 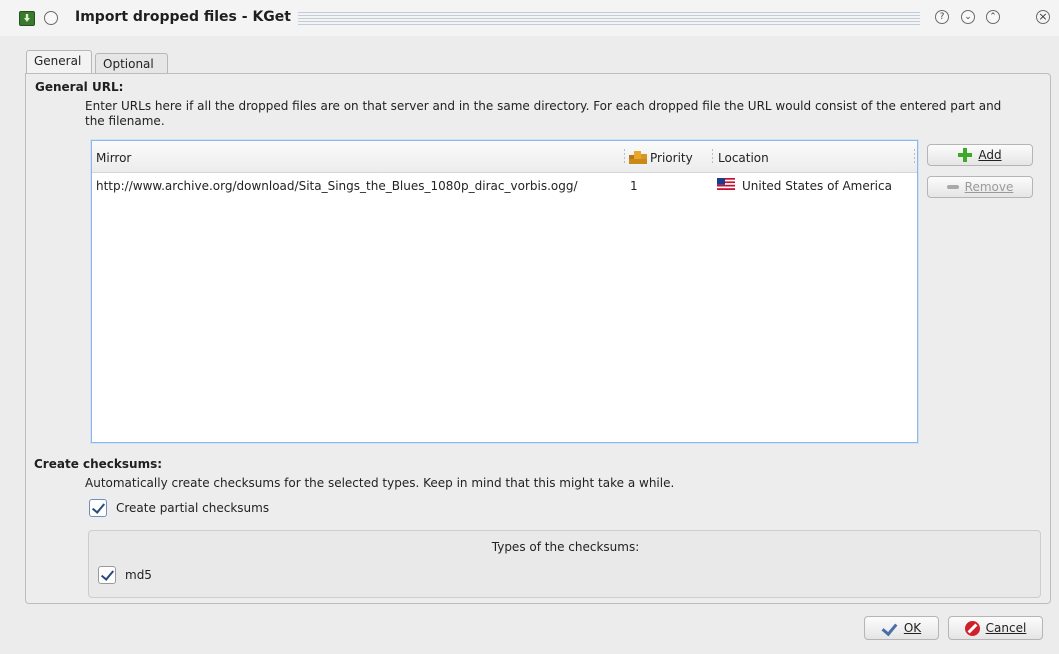 What do you see at coordinates (113, 158) in the screenshot?
I see `column-header-mirror: Mirror` at bounding box center [113, 158].